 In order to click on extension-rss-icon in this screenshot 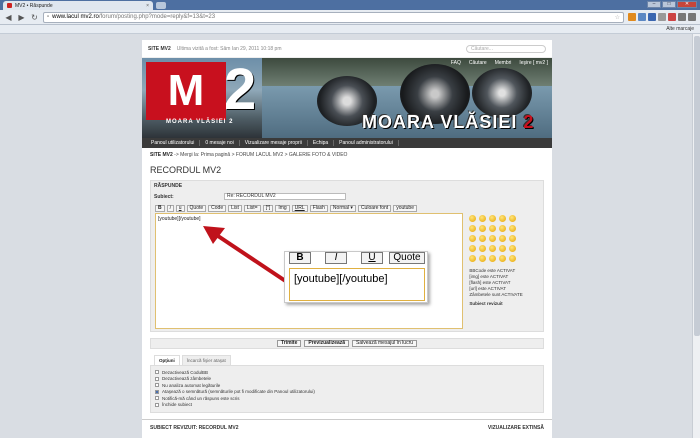, I will do `click(632, 17)`.